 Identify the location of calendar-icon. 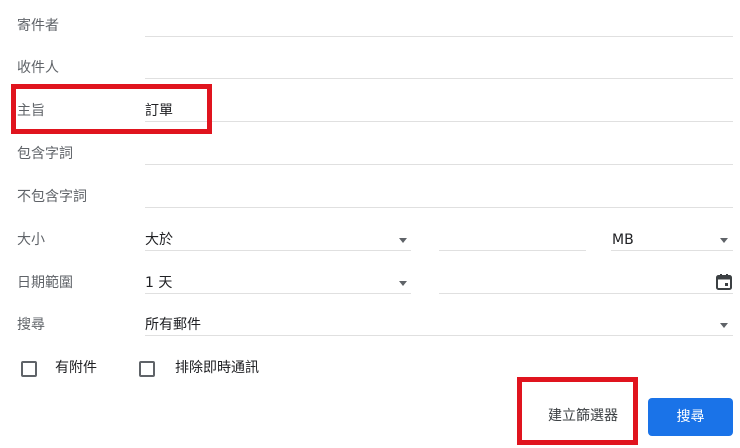
(724, 282).